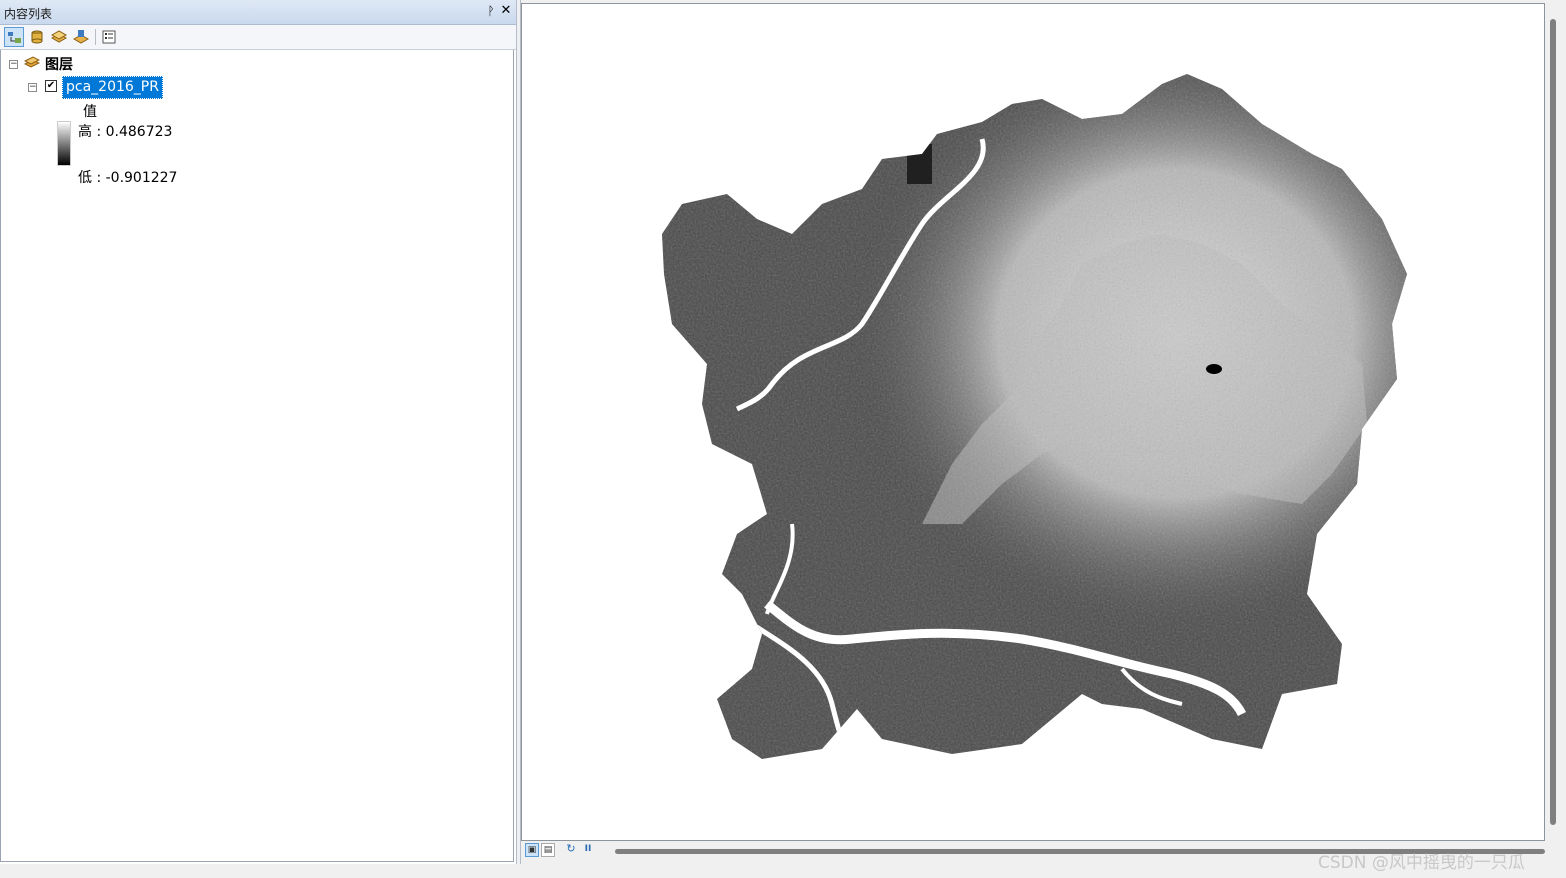  I want to click on list-by-selection-icon, so click(81, 37).